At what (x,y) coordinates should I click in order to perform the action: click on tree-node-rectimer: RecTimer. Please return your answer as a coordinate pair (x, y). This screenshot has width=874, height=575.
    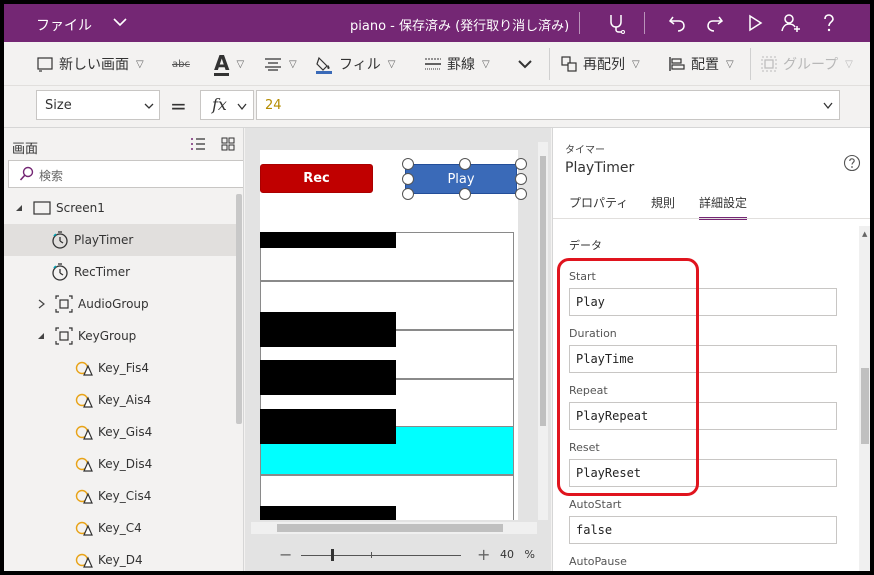
    Looking at the image, I should click on (122, 272).